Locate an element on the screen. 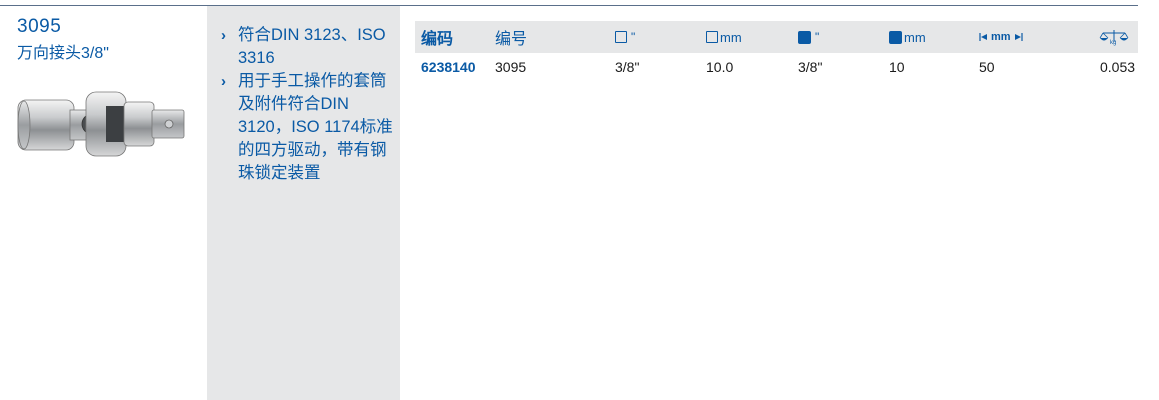  table-header: 编码 编号 " mm " mm mm kg is located at coordinates (776, 37).